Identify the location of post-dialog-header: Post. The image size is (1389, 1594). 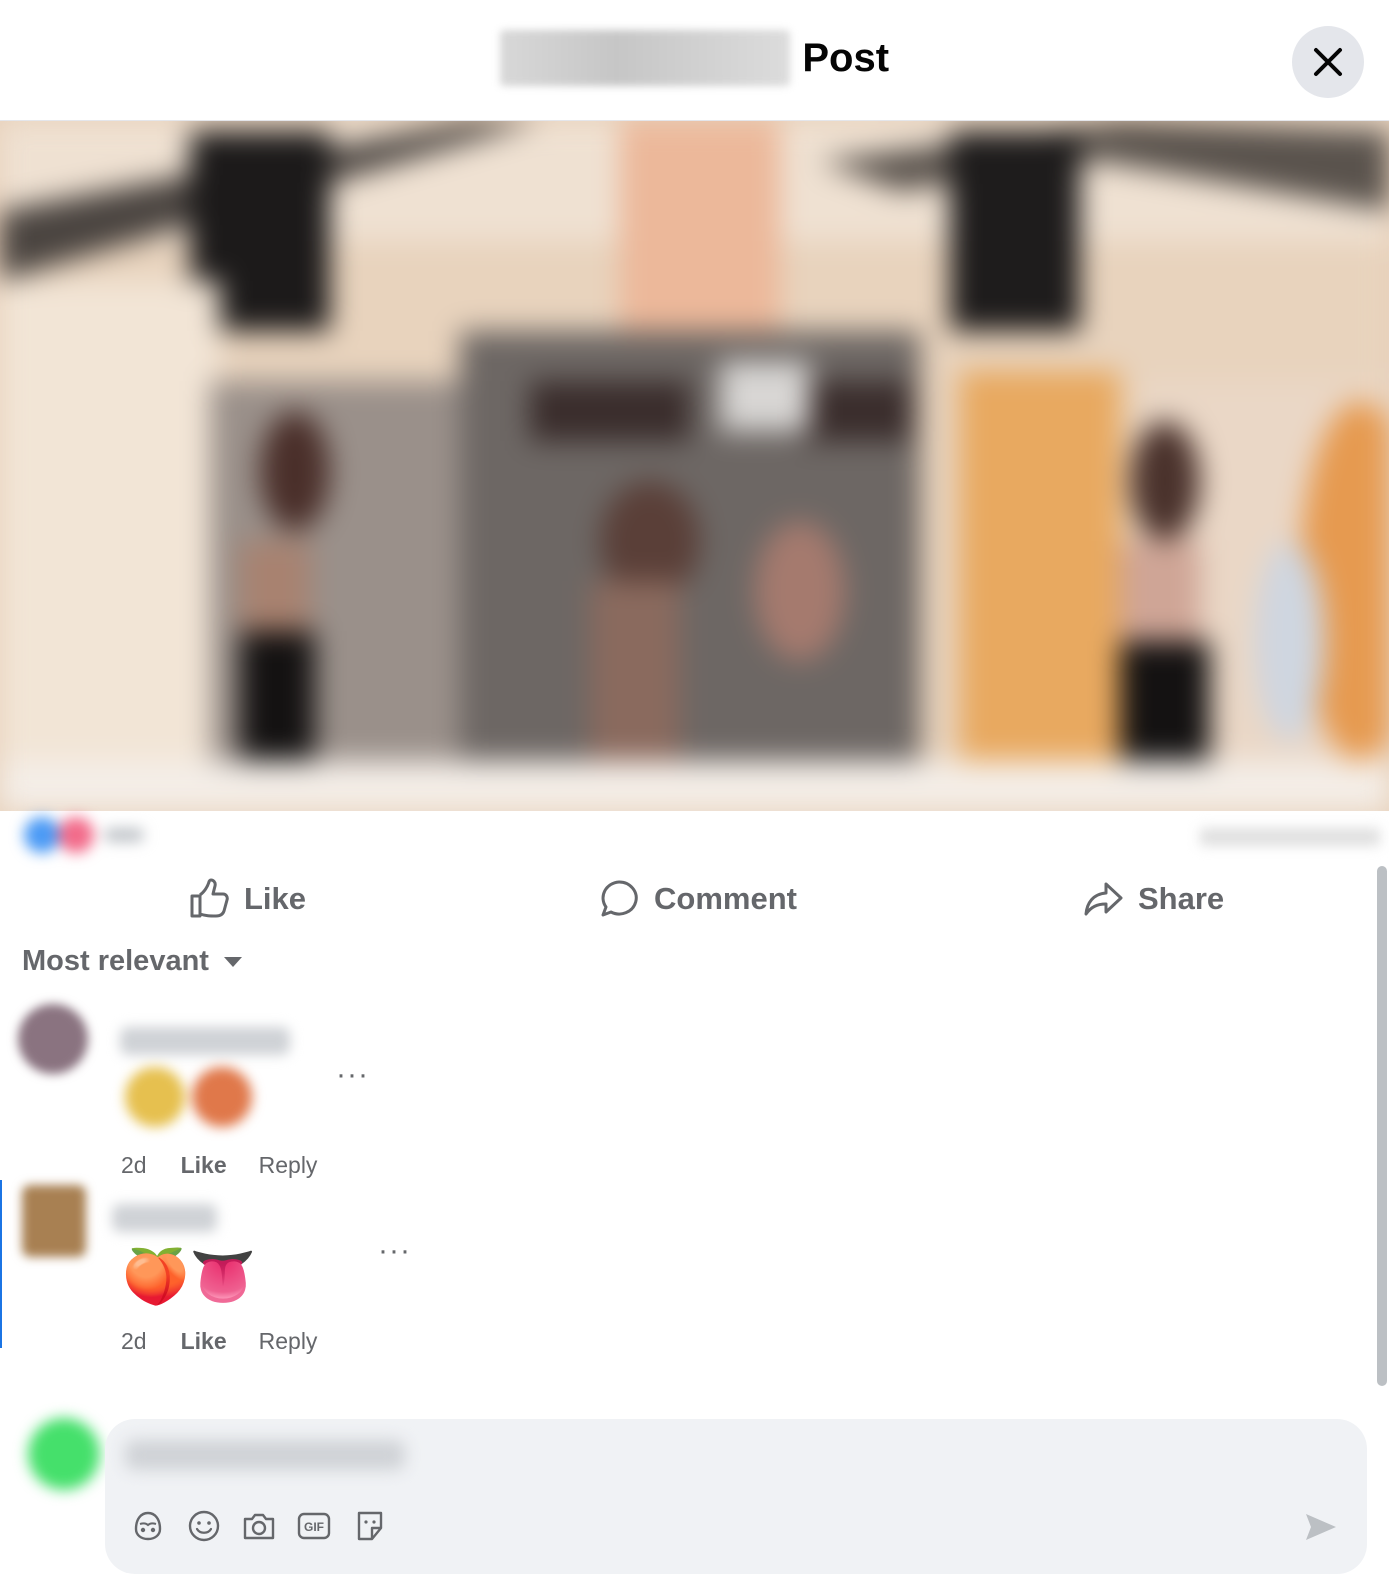
(694, 60).